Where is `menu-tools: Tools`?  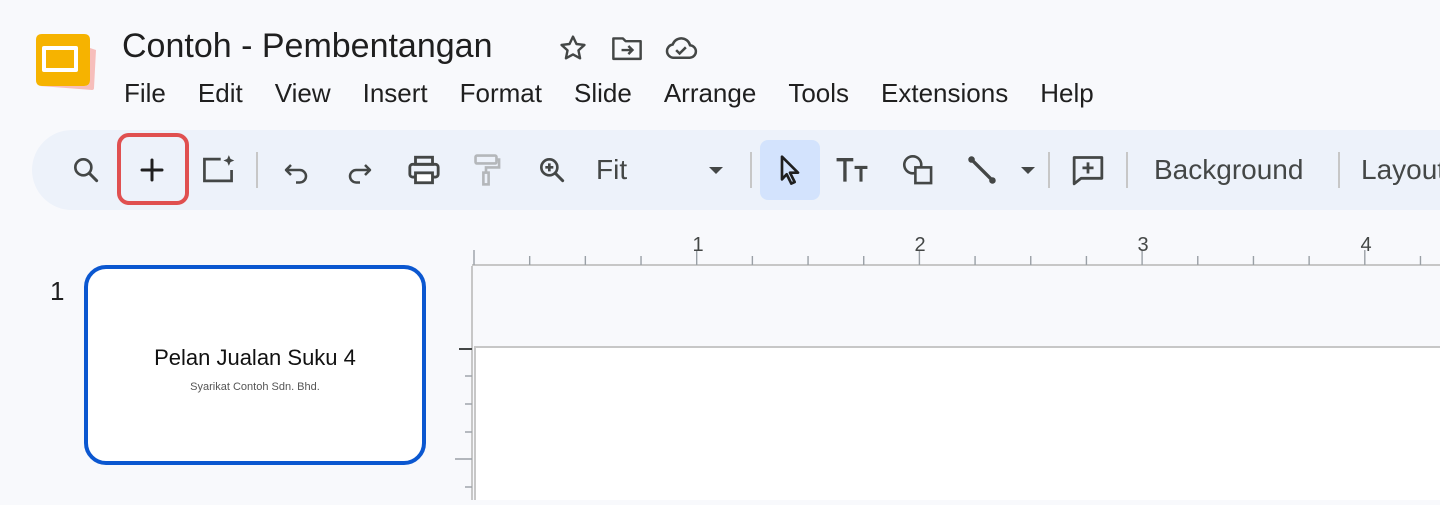 menu-tools: Tools is located at coordinates (818, 93).